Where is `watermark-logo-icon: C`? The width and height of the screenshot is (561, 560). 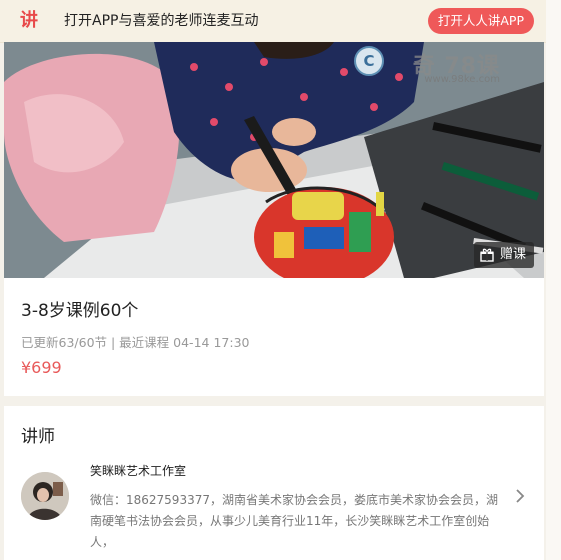
watermark-logo-icon: C is located at coordinates (369, 61).